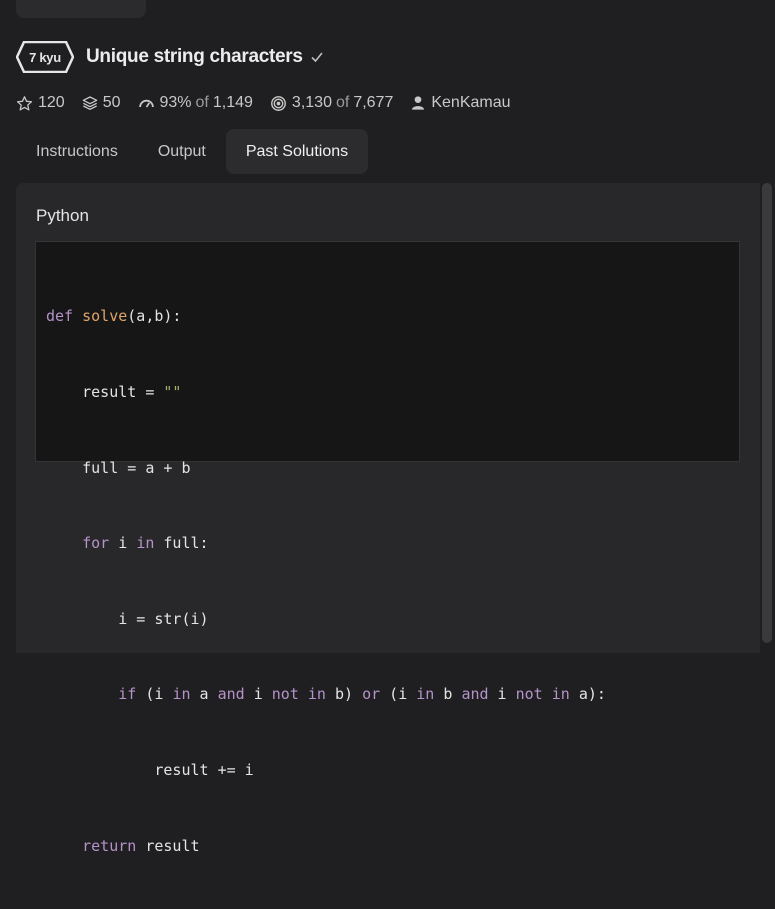  Describe the element at coordinates (202, 102) in the screenshot. I see `satisfaction-of: of` at that location.